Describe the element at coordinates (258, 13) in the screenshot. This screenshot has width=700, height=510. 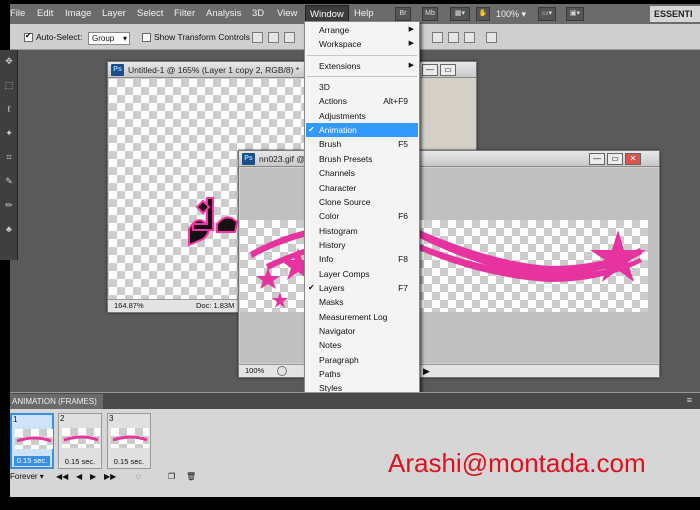
I see `menu-3d: 3D` at that location.